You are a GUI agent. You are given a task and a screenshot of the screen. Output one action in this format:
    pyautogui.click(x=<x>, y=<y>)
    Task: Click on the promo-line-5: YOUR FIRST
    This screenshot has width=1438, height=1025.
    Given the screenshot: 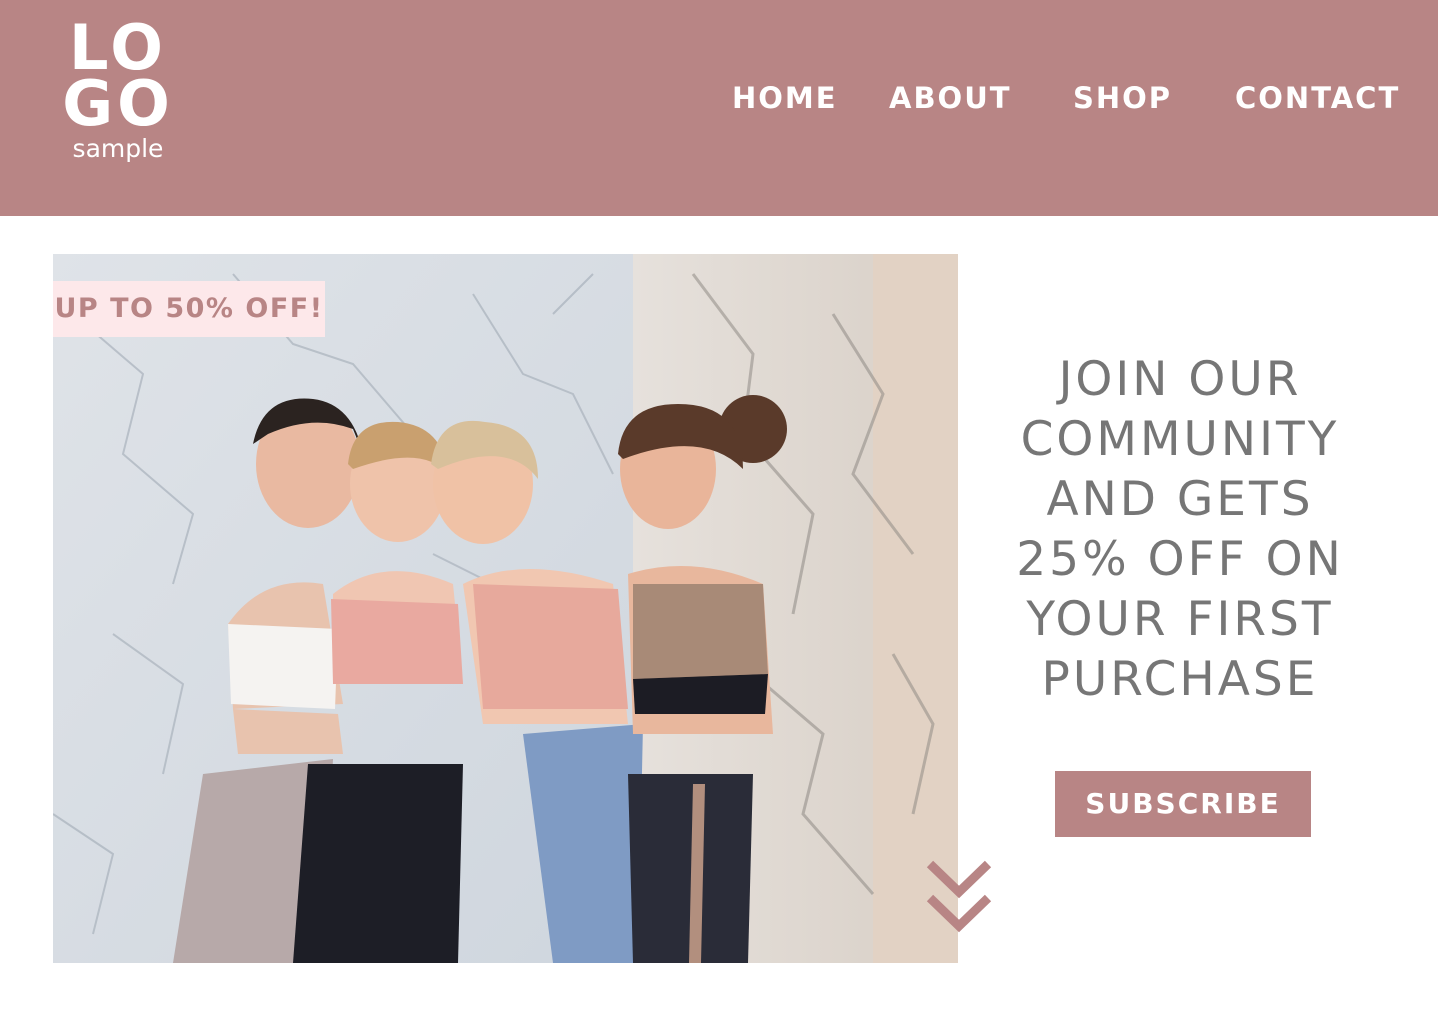 What is the action you would take?
    pyautogui.click(x=1180, y=619)
    